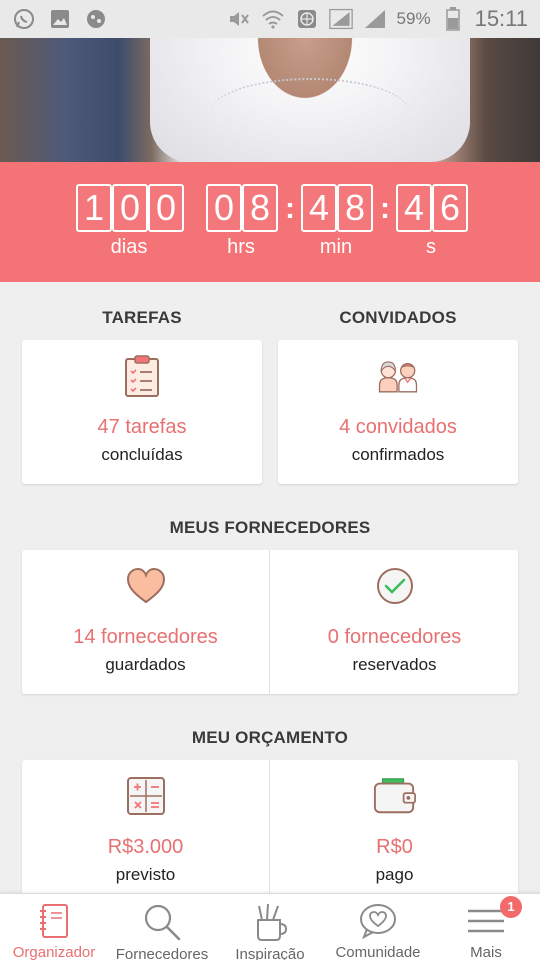 This screenshot has width=540, height=960. Describe the element at coordinates (307, 19) in the screenshot. I see `globe-icon` at that location.